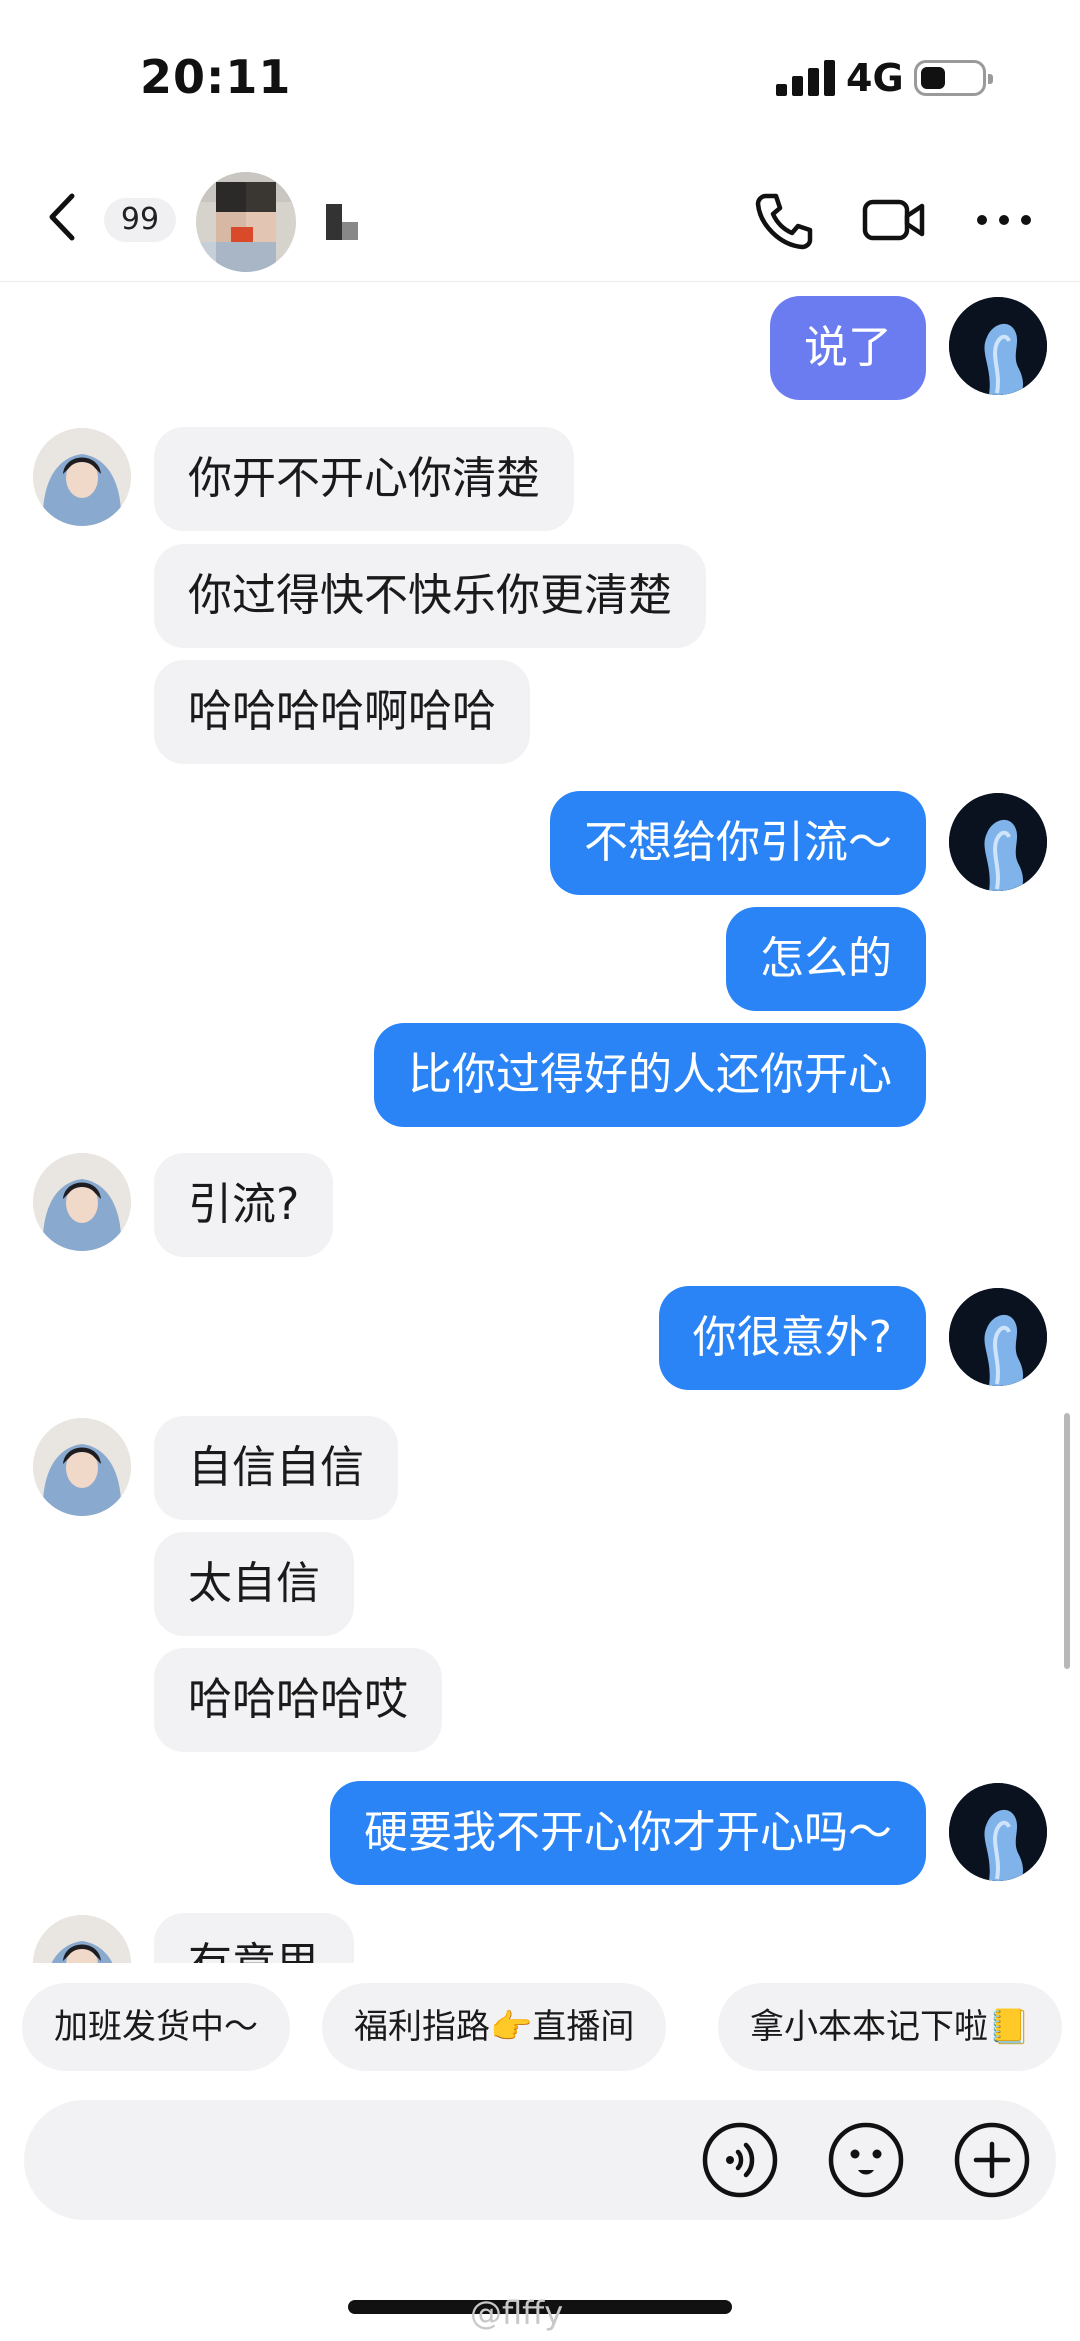 This screenshot has width=1080, height=2341. Describe the element at coordinates (890, 2027) in the screenshot. I see `quick-reply-chip: 拿小本本记下啦📒` at that location.